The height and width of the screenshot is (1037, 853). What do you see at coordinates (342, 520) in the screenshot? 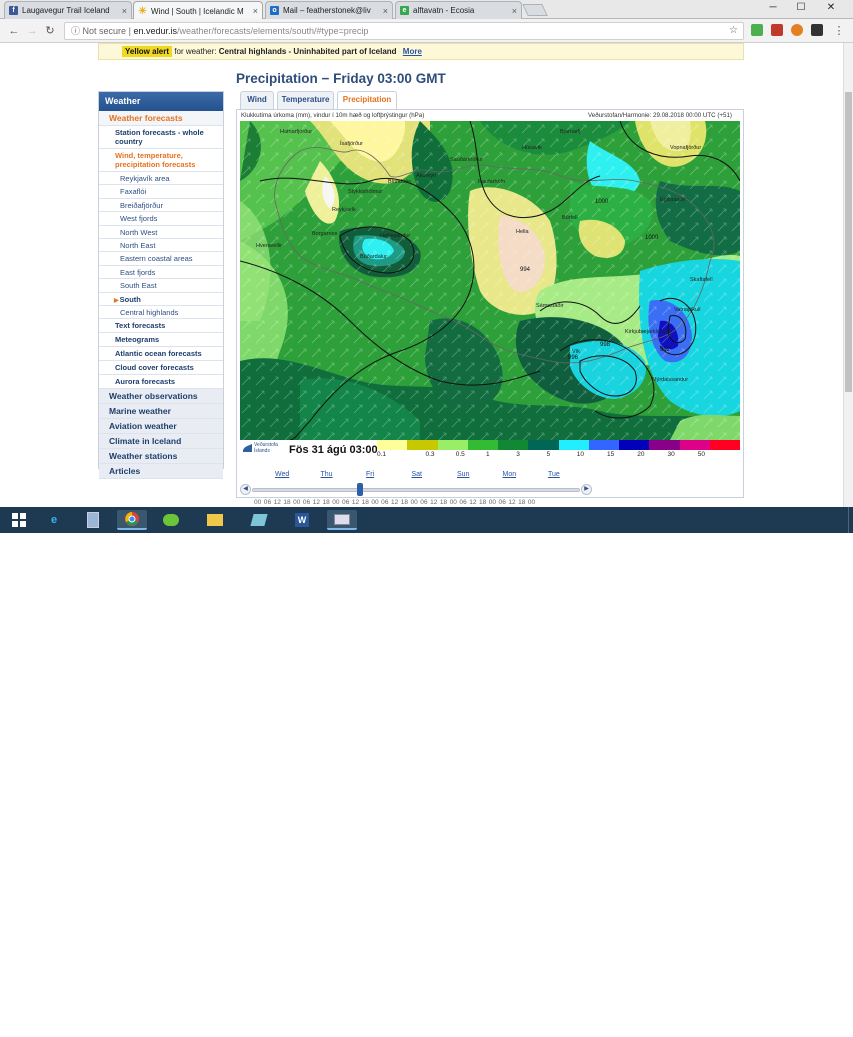
I see `remote-desktop-icon` at bounding box center [342, 520].